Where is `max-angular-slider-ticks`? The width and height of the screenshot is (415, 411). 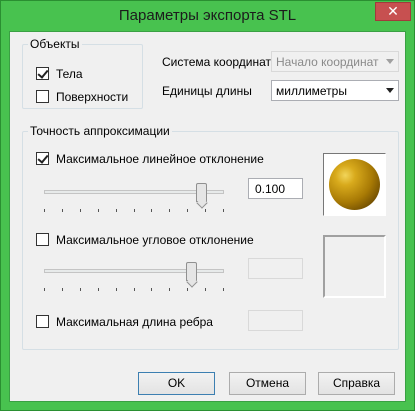
max-angular-slider-ticks is located at coordinates (134, 290).